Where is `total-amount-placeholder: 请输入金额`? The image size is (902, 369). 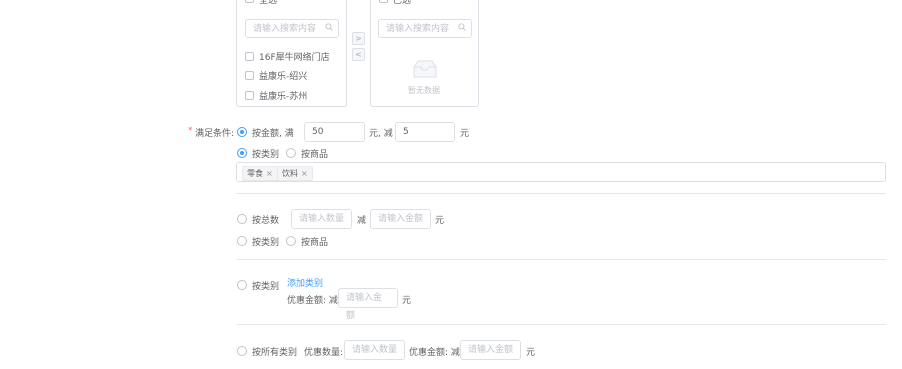
total-amount-placeholder: 请输入金额 is located at coordinates (401, 219).